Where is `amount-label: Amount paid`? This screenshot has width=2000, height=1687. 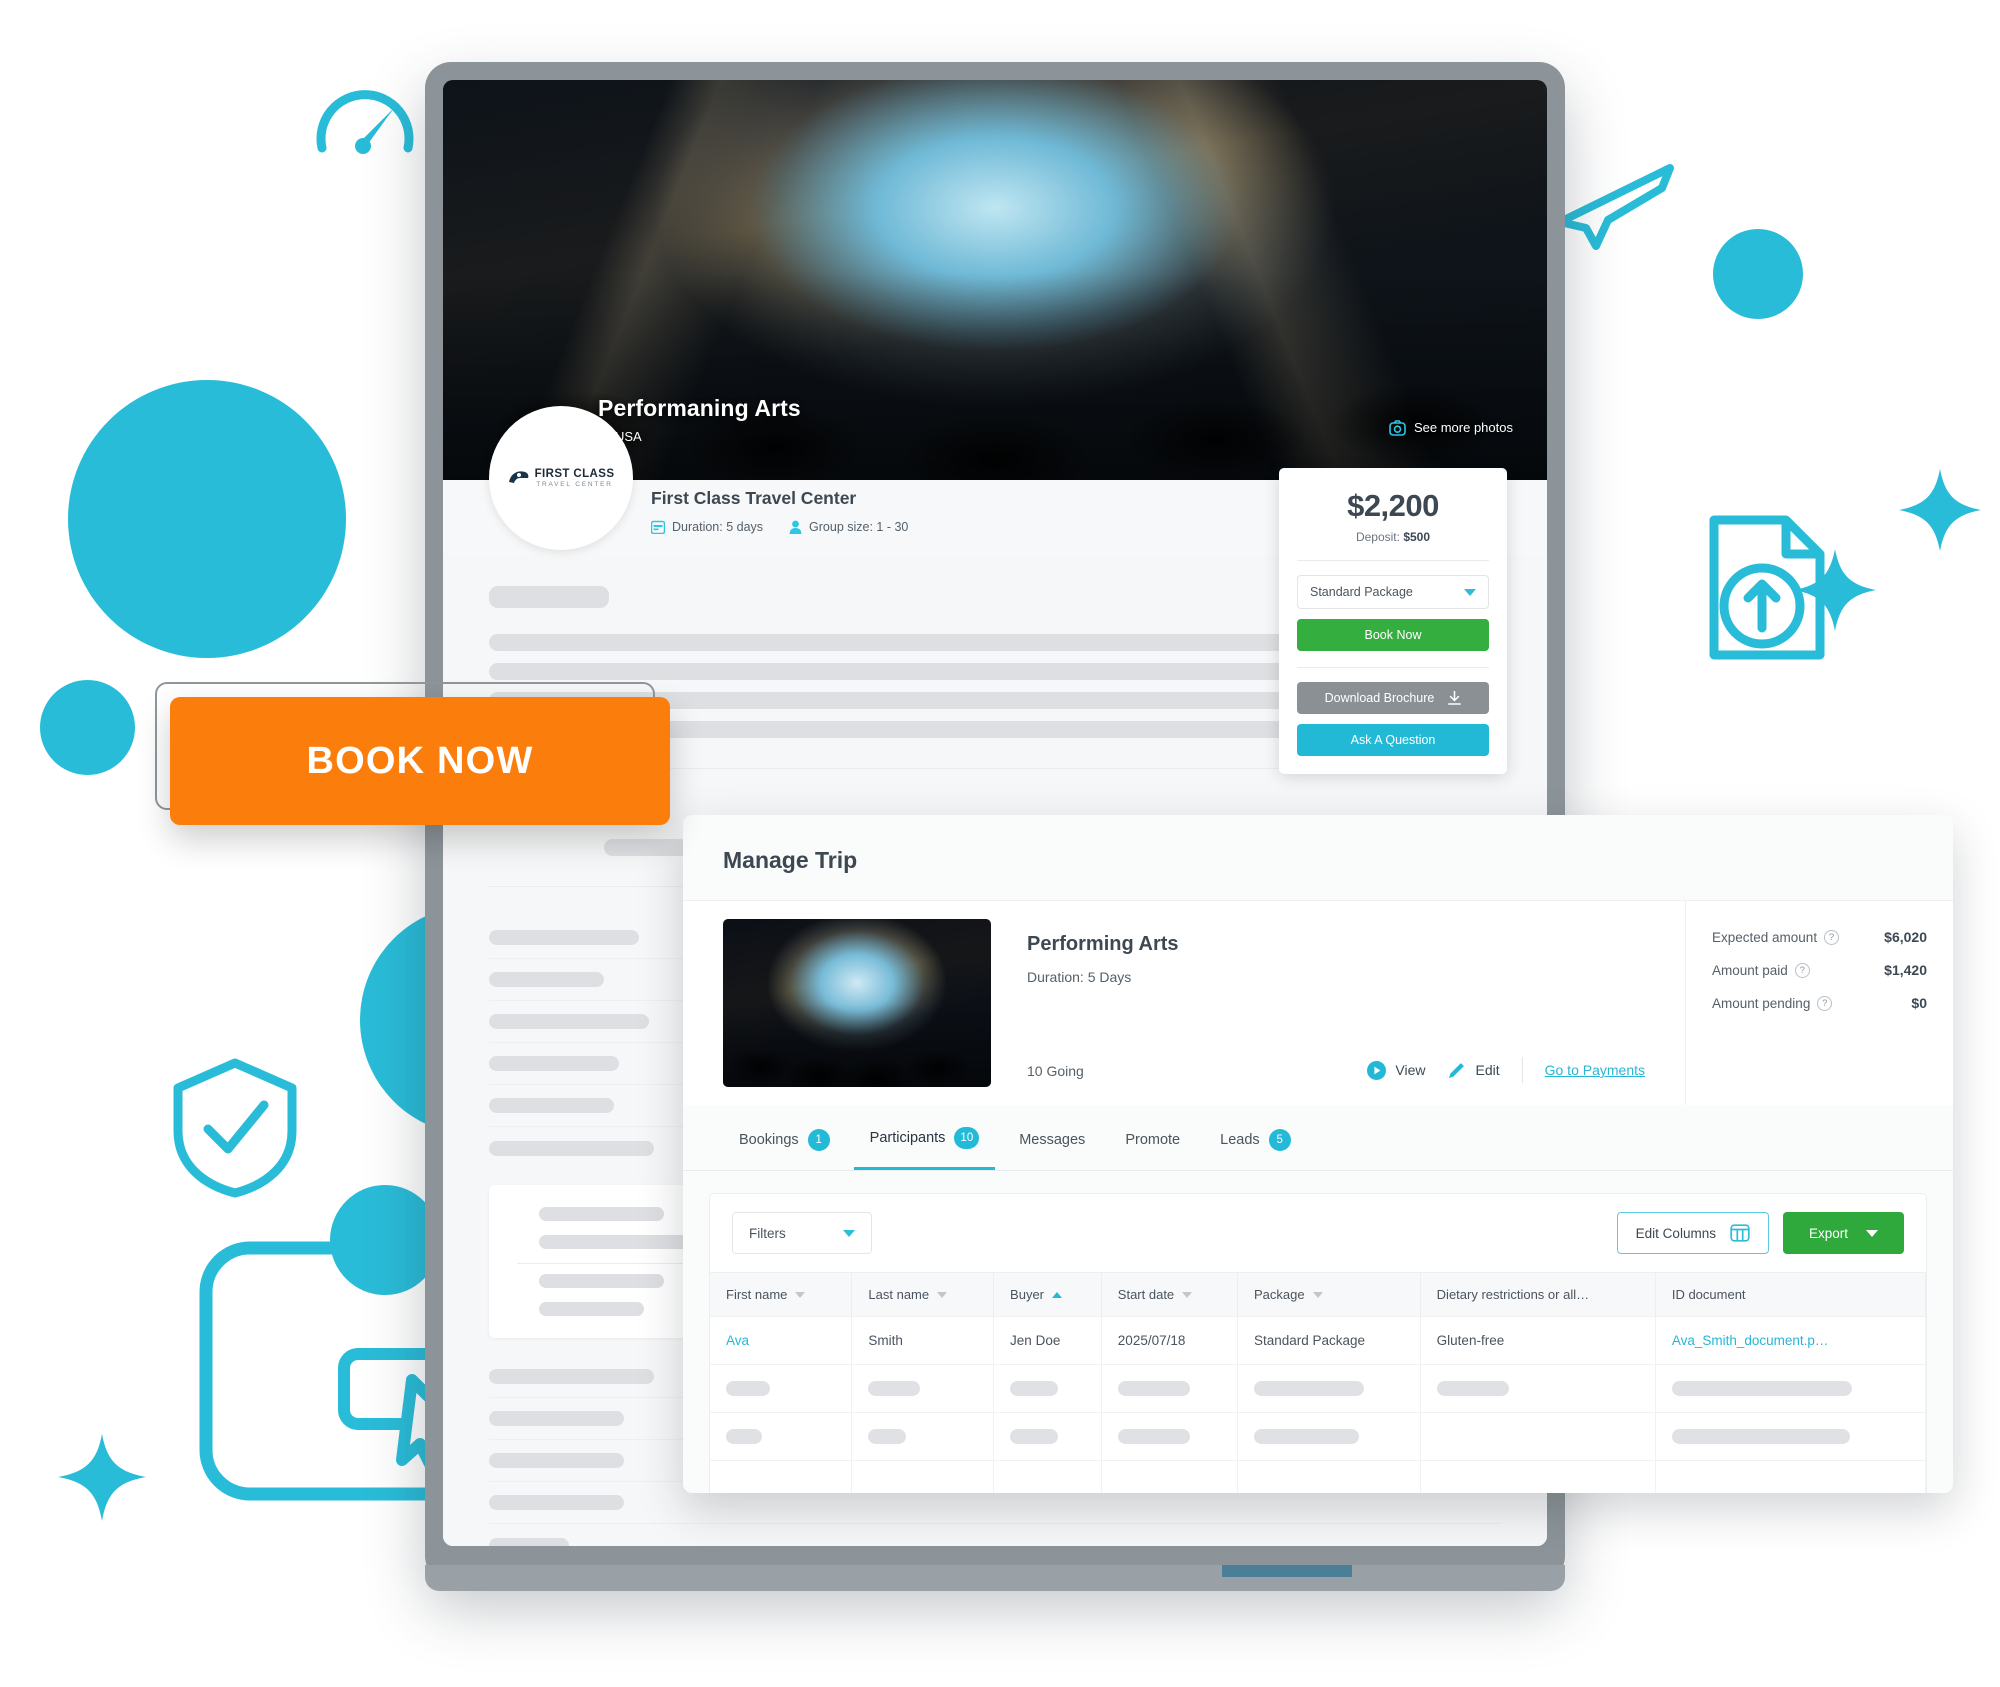
amount-label: Amount paid is located at coordinates (1750, 970).